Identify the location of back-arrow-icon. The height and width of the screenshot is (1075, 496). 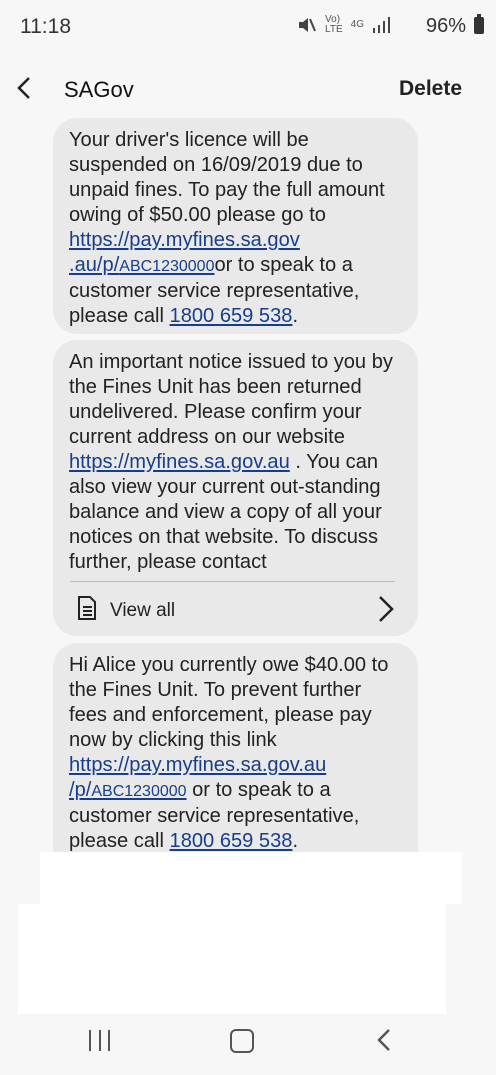
(26, 88).